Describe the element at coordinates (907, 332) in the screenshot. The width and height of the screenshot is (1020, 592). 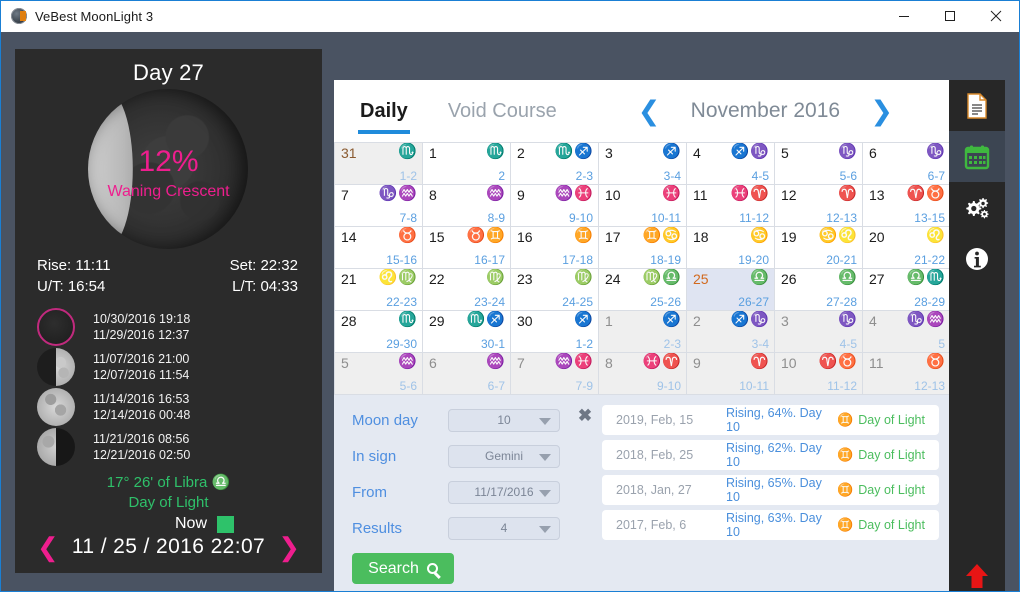
I see `calendar-cell: 4 ♑♒ 5` at that location.